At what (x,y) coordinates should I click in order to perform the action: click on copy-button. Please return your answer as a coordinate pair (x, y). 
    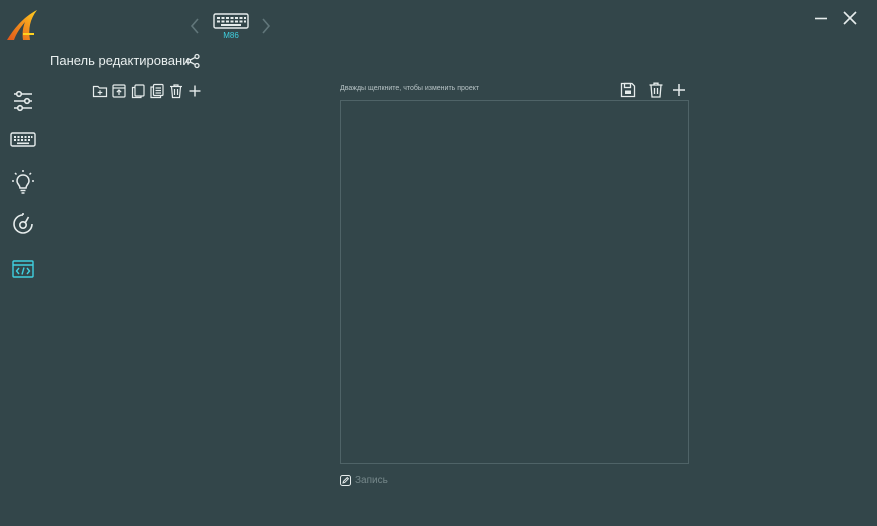
    Looking at the image, I should click on (138, 91).